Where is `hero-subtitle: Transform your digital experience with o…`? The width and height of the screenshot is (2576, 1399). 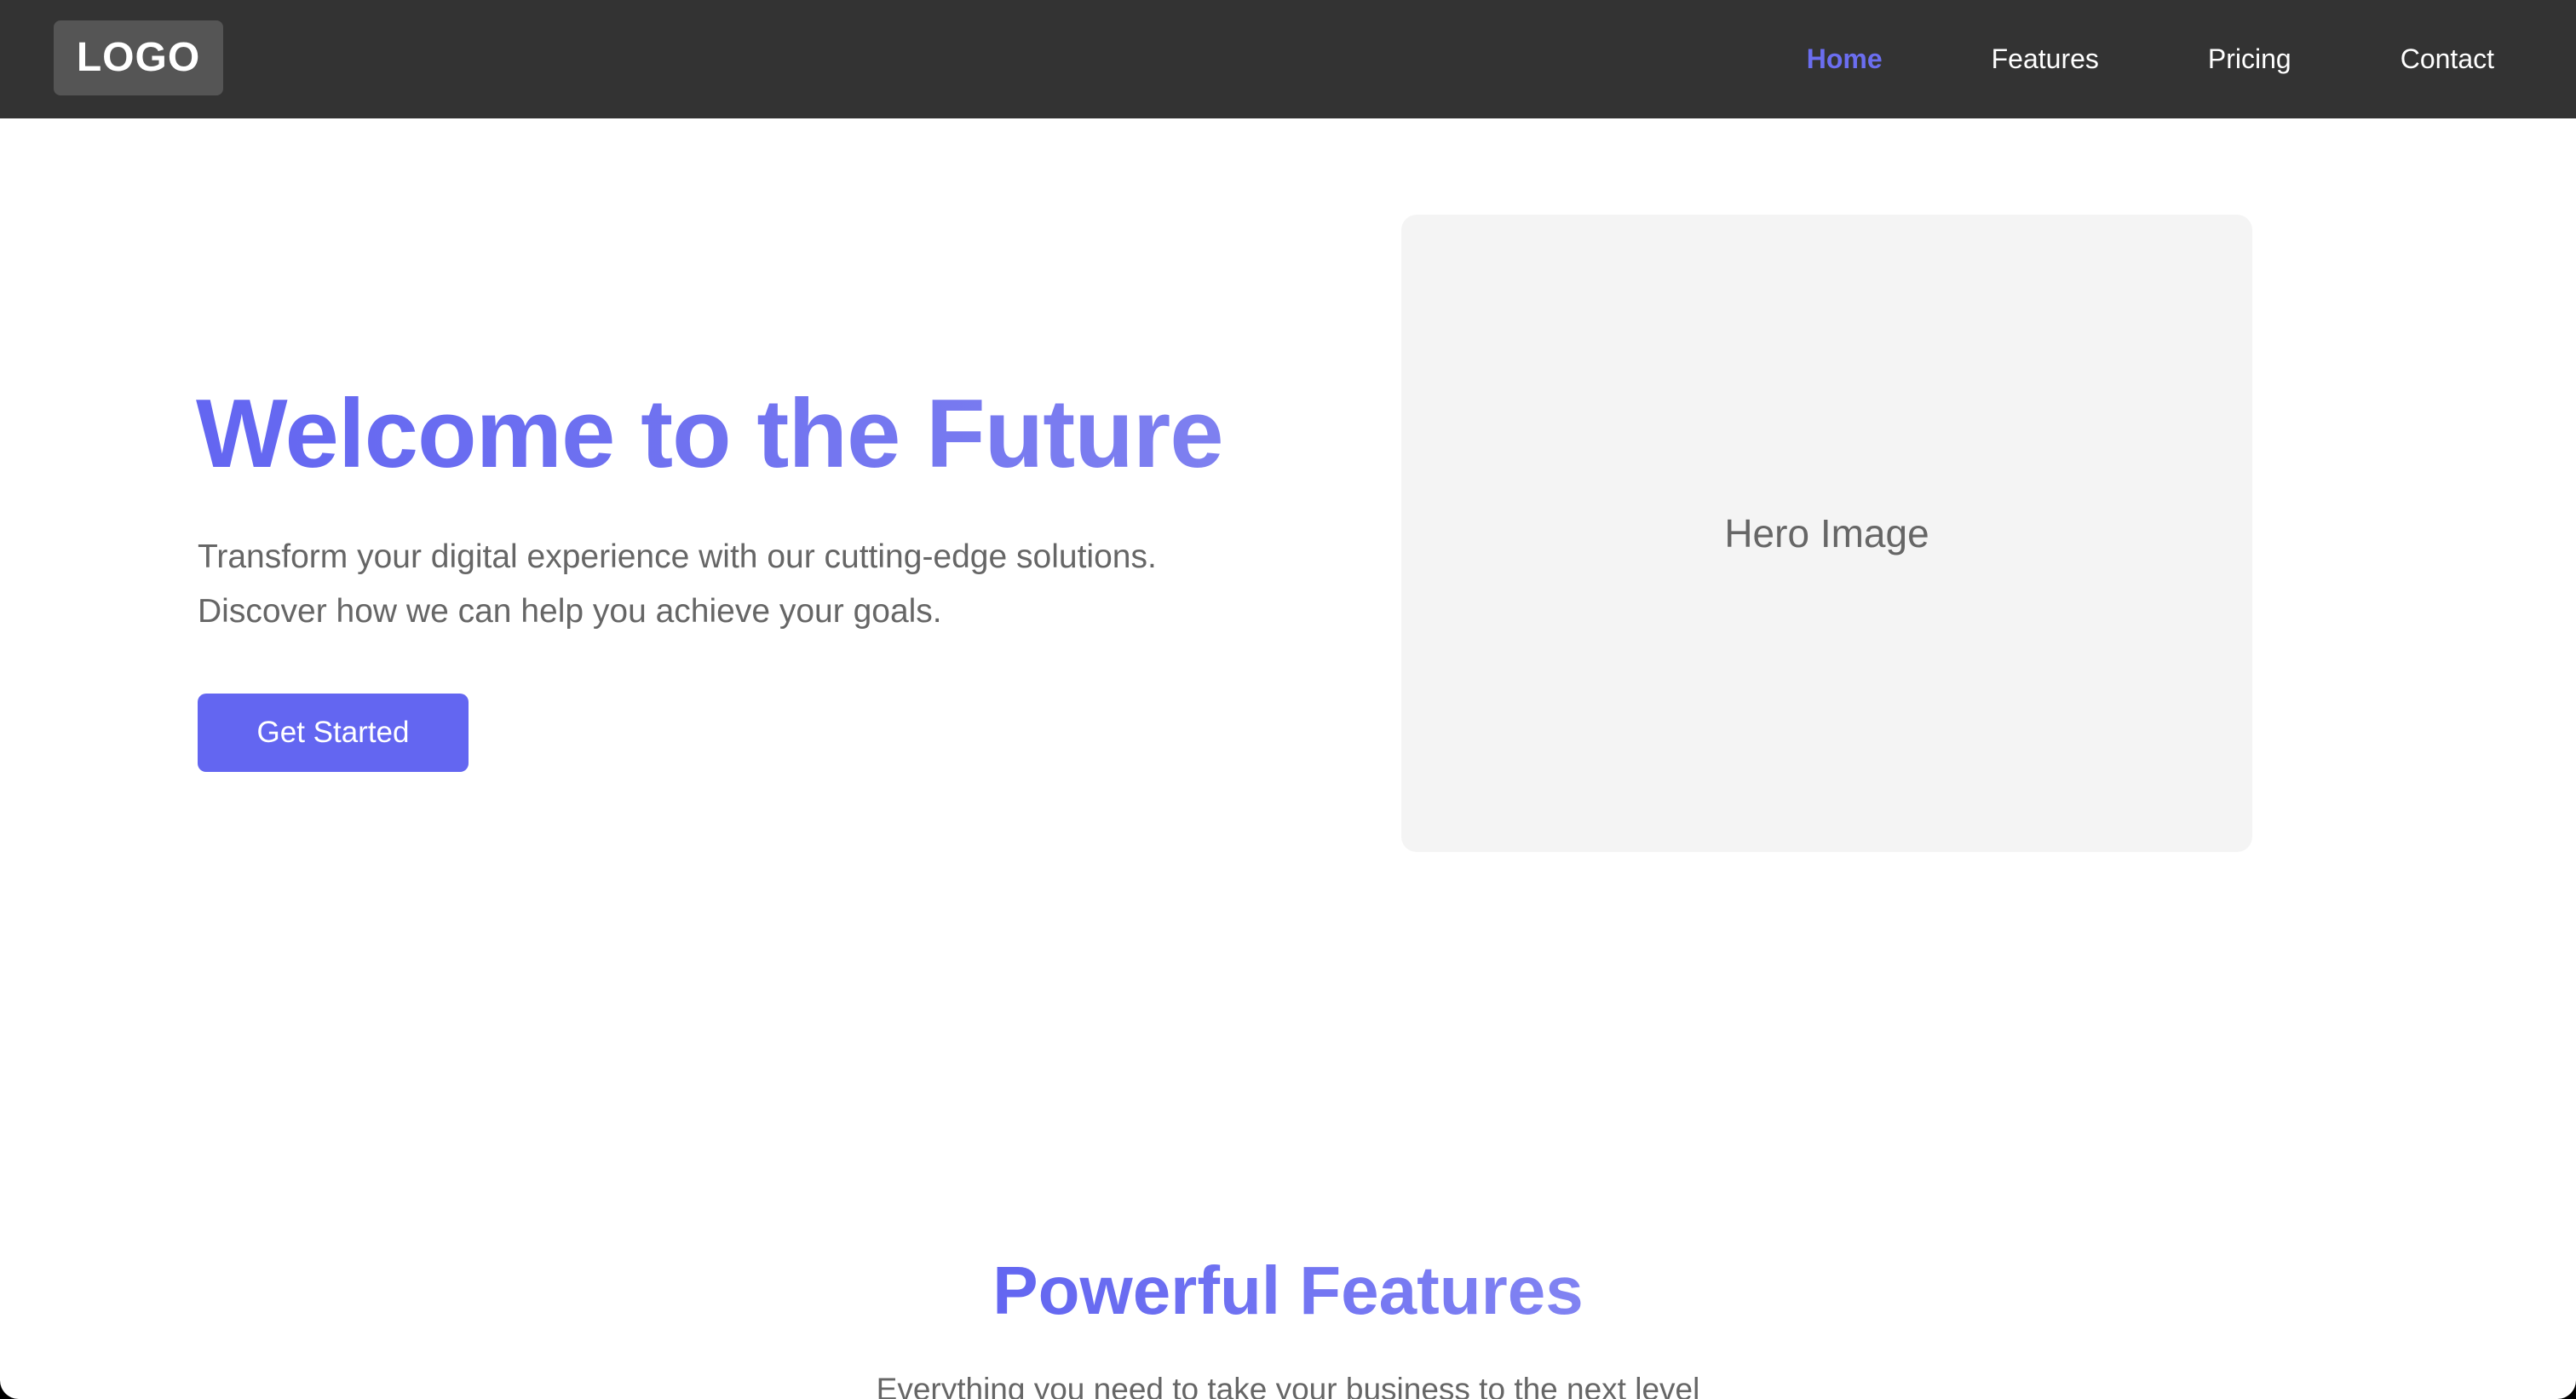
hero-subtitle: Transform your digital experience with o… is located at coordinates (678, 584).